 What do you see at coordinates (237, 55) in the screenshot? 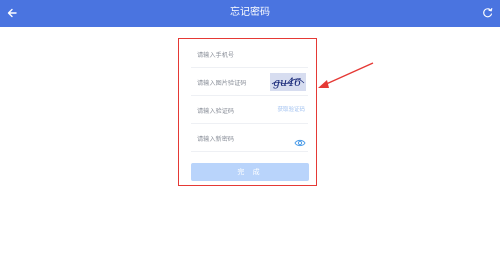
I see `phone-input` at bounding box center [237, 55].